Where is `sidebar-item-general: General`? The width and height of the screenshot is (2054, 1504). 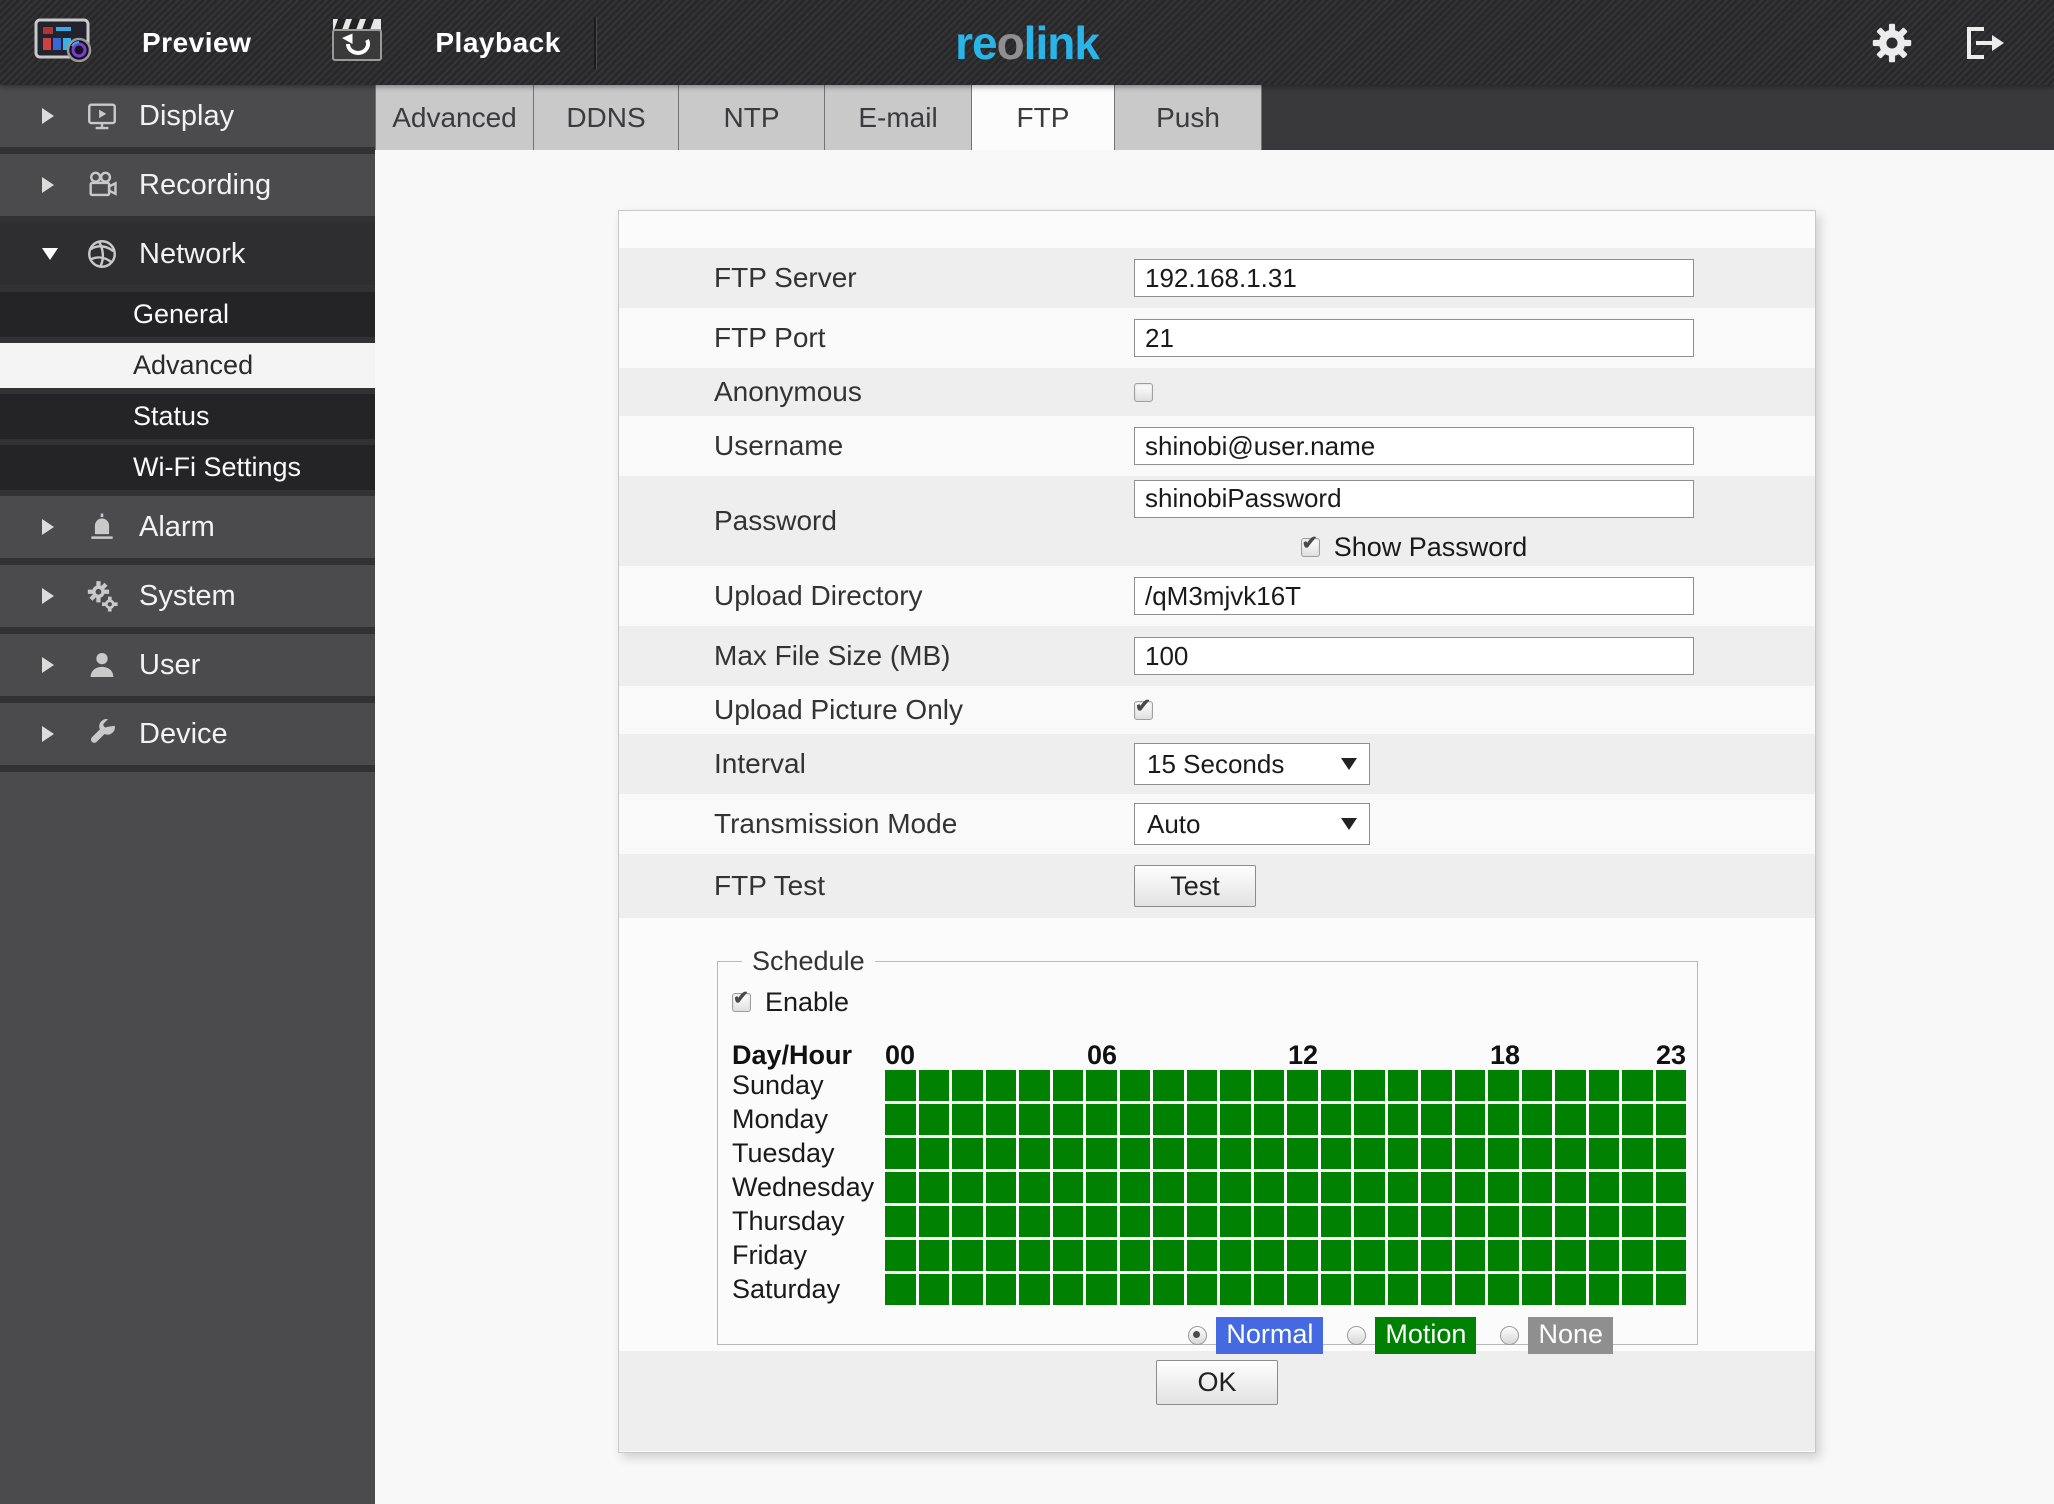 sidebar-item-general: General is located at coordinates (187, 317).